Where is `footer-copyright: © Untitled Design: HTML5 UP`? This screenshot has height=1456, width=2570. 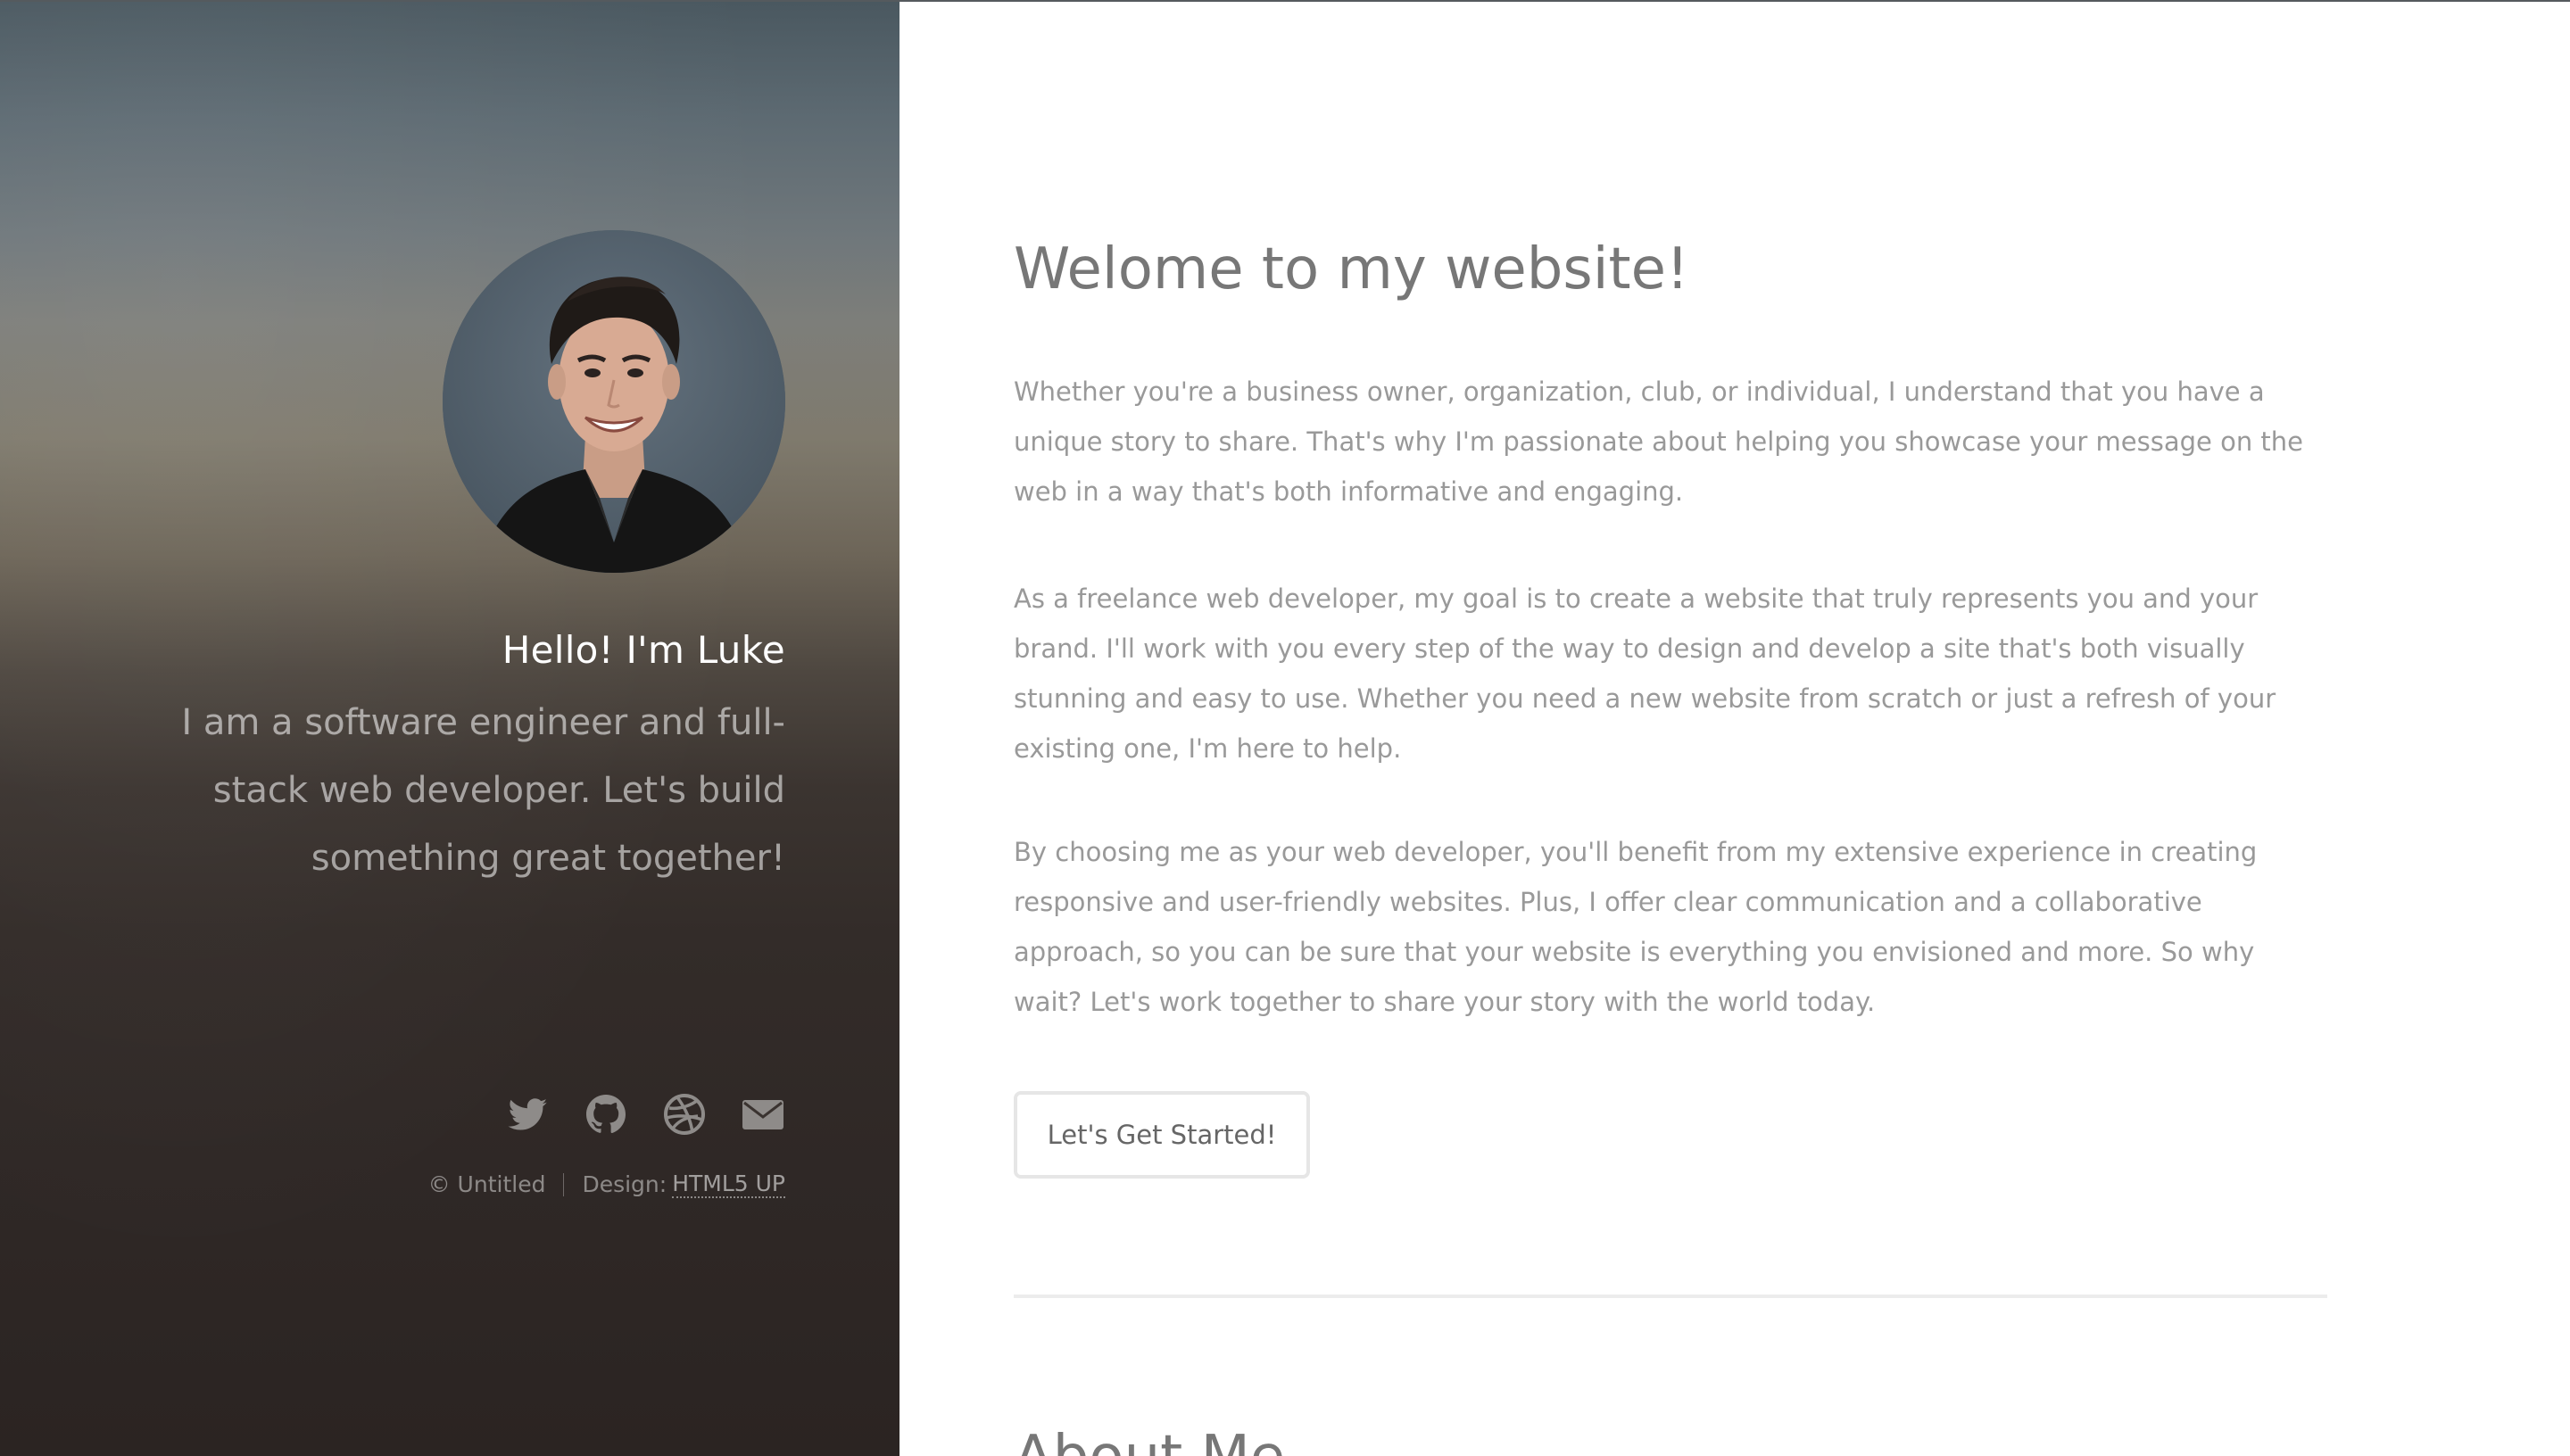 footer-copyright: © Untitled Design: HTML5 UP is located at coordinates (437, 1185).